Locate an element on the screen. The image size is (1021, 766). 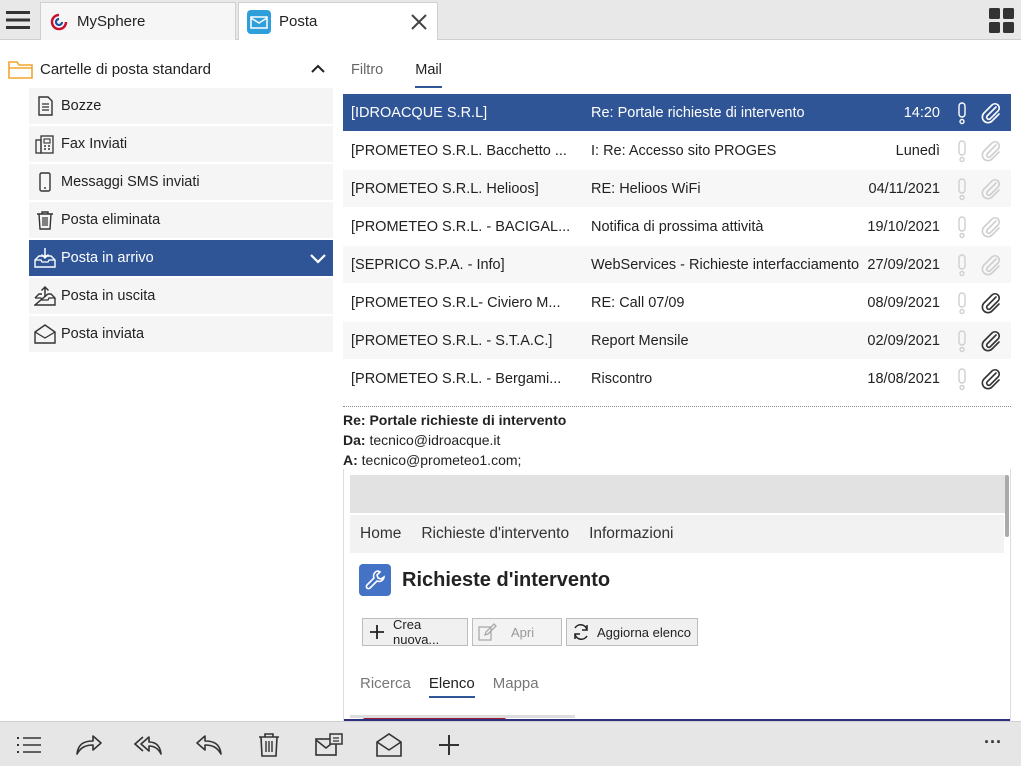
mark-read-icon is located at coordinates (389, 745).